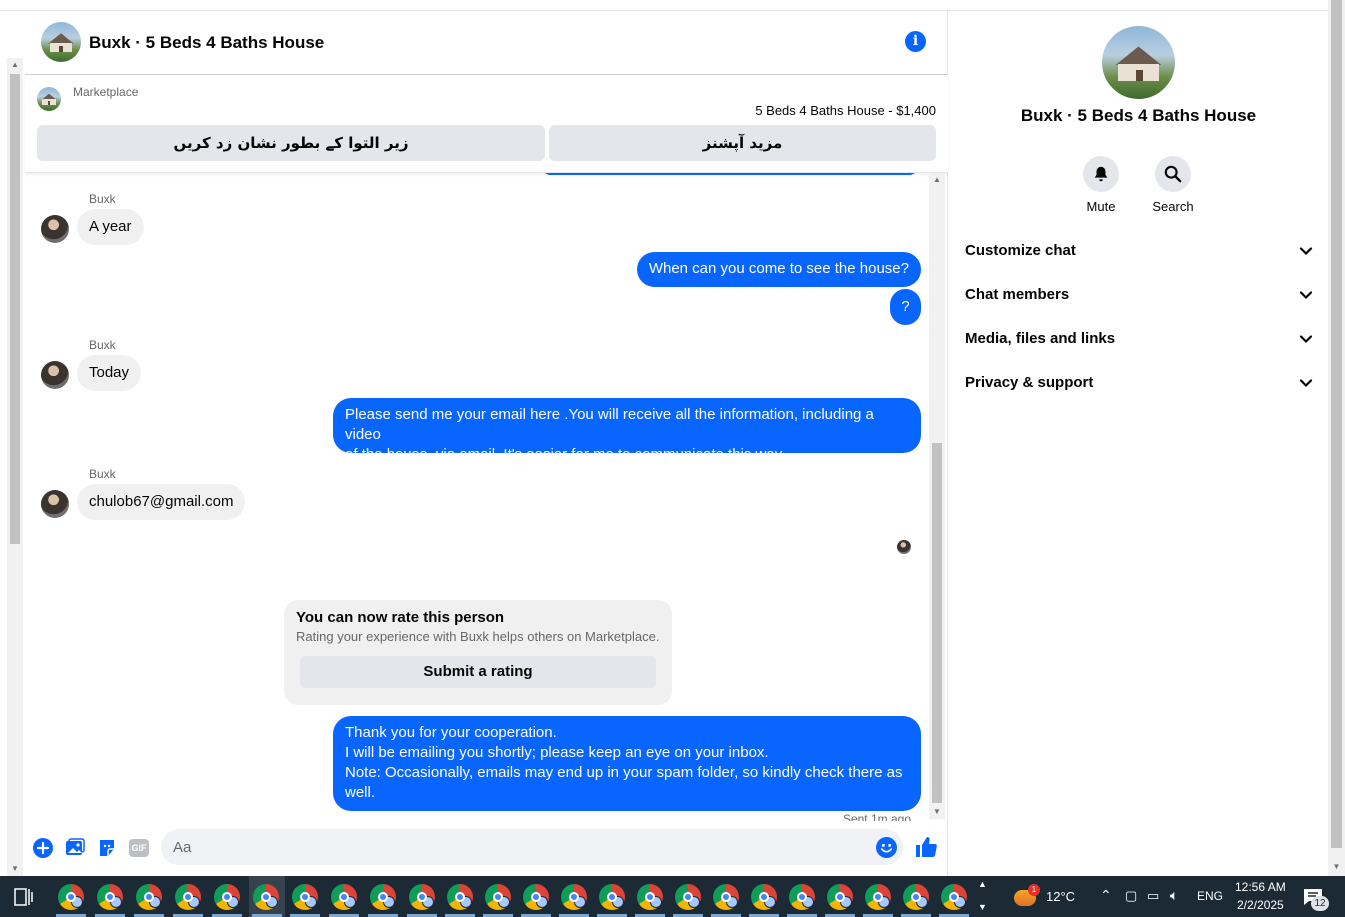 This screenshot has height=917, width=1345. I want to click on gif-icon: GIF, so click(139, 848).